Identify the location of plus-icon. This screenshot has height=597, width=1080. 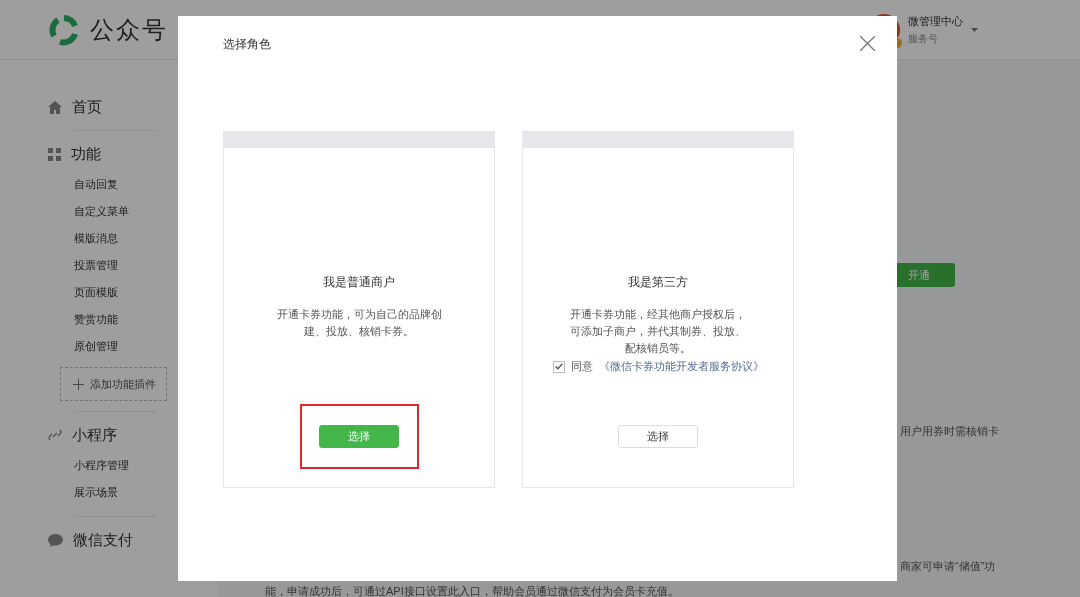
(78, 384).